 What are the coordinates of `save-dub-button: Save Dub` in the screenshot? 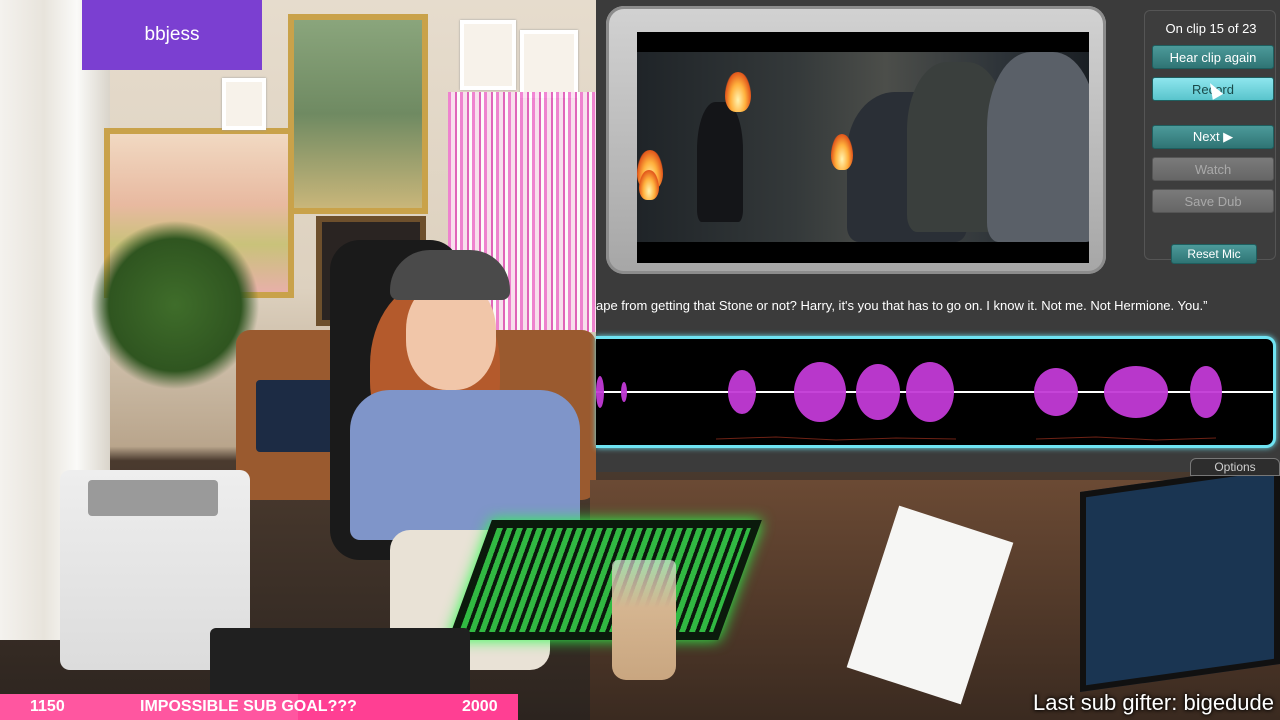 It's located at (1213, 201).